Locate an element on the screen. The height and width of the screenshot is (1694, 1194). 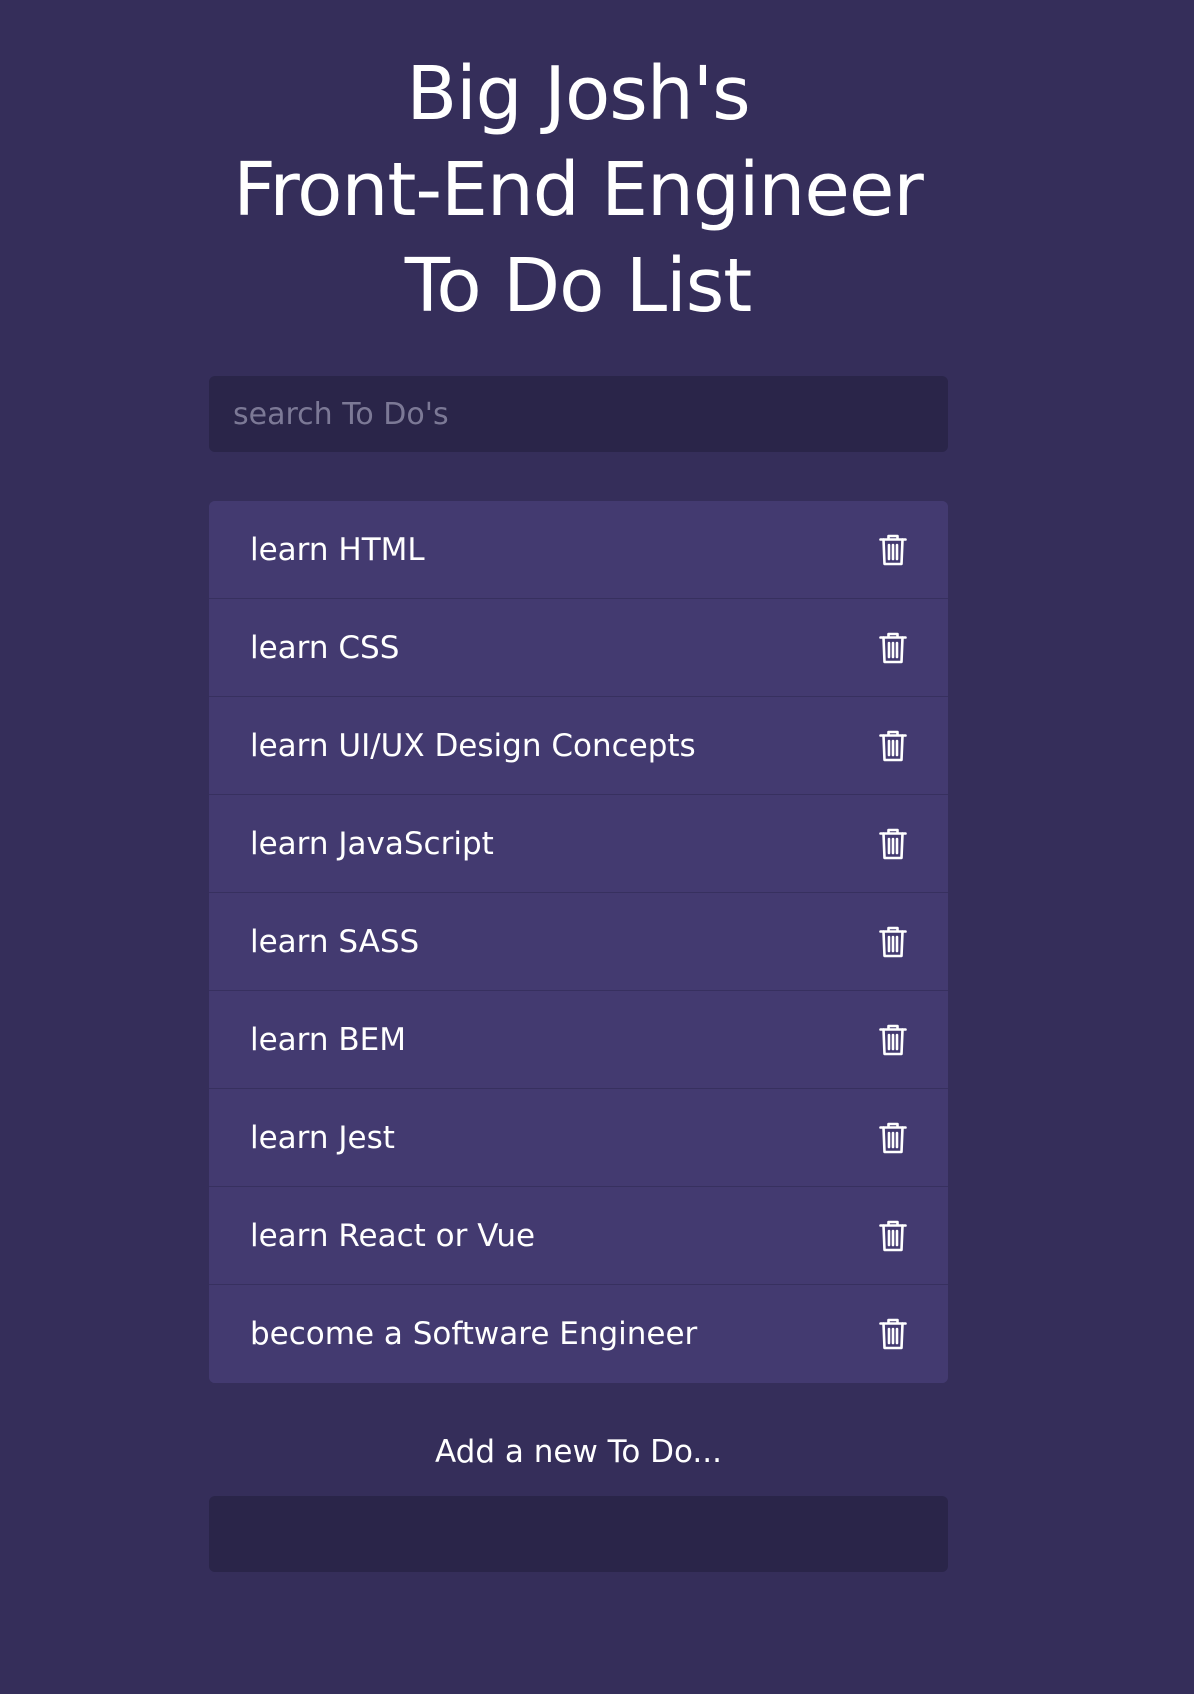
todo-item: learn CSS is located at coordinates (578, 648).